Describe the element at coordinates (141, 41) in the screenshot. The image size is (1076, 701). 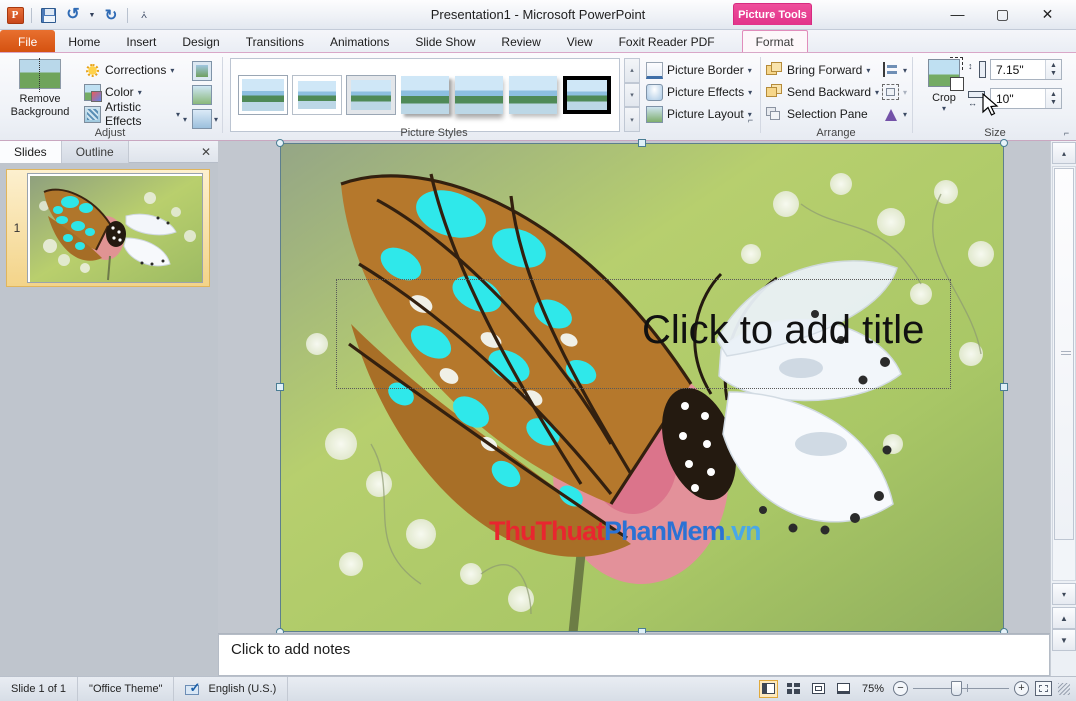
I see `tab-insert: Insert` at that location.